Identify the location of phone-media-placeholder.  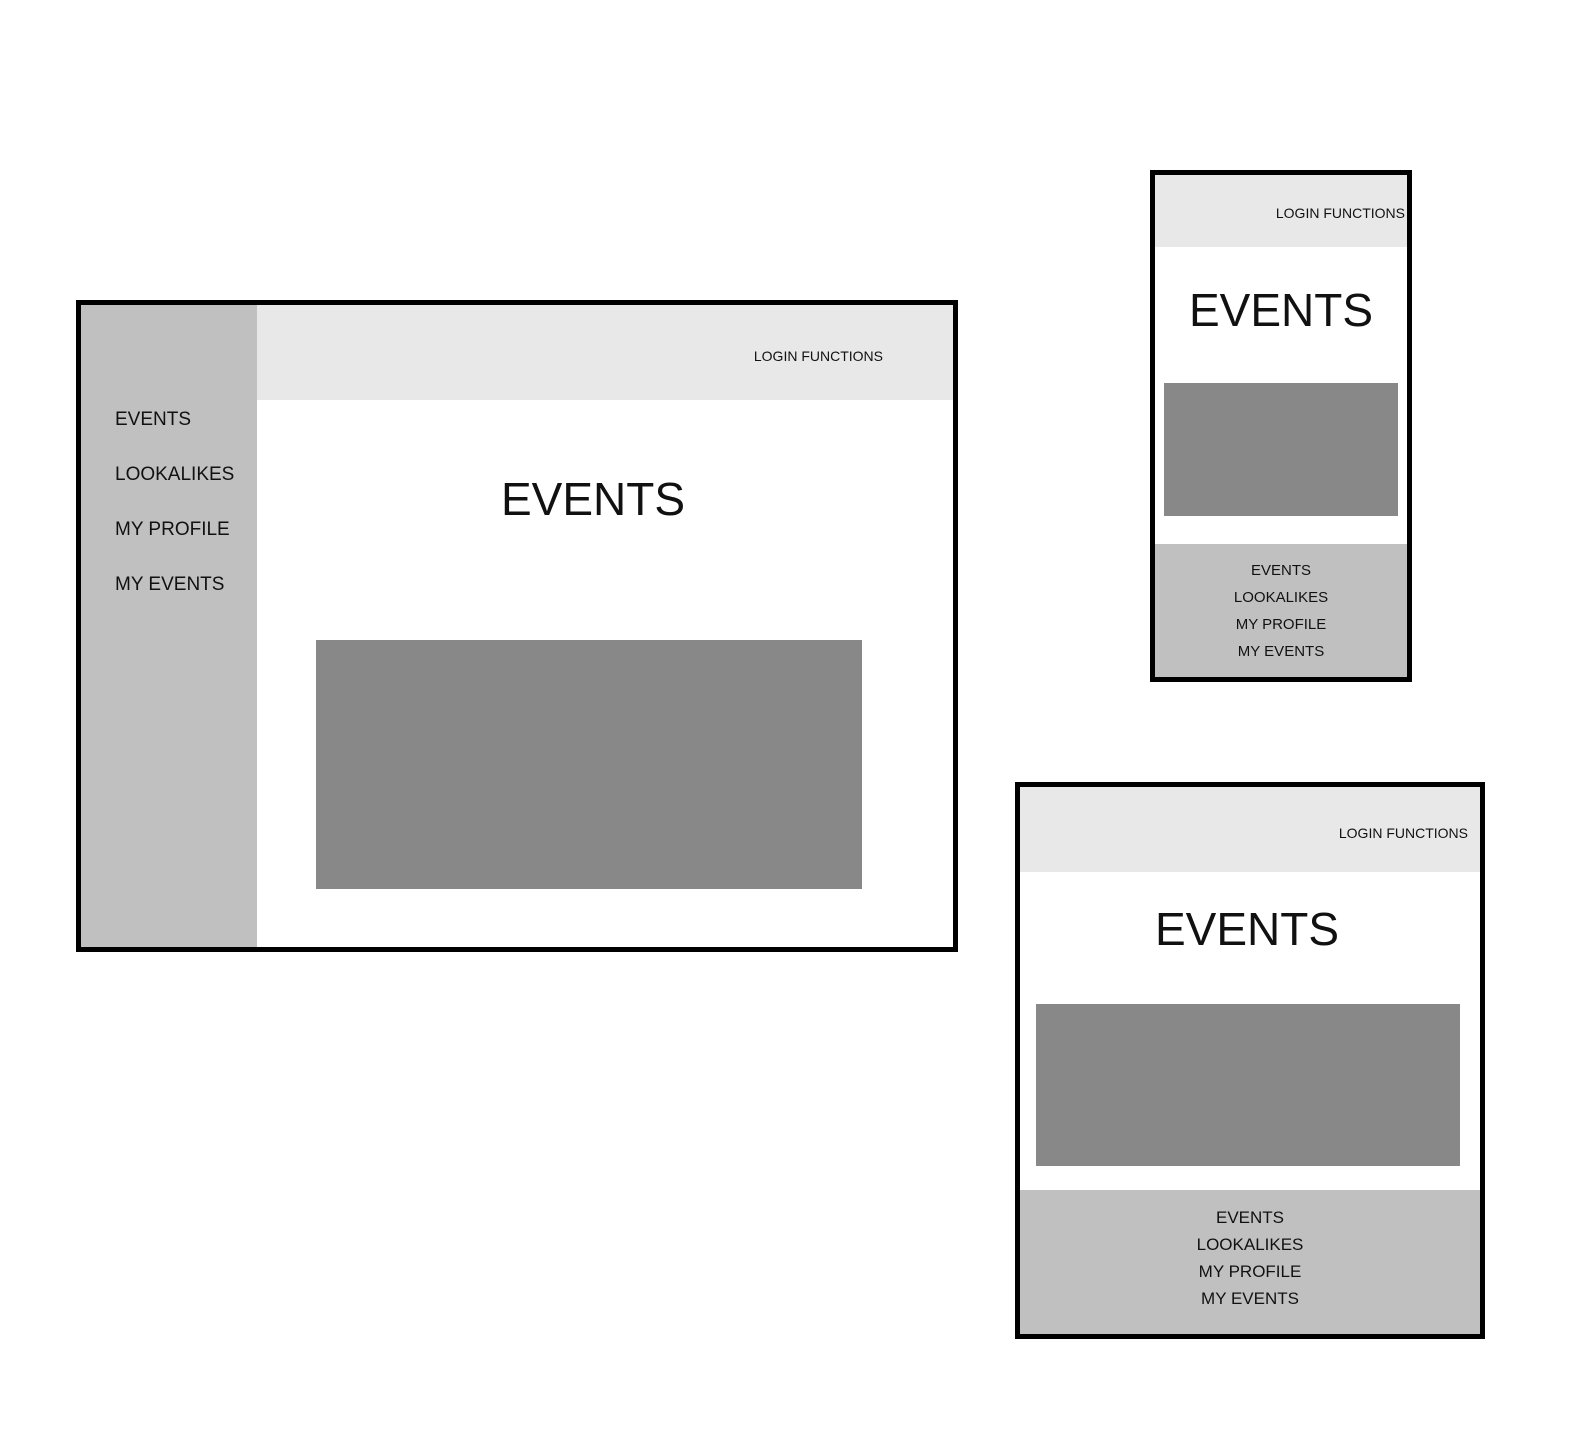
(1281, 449).